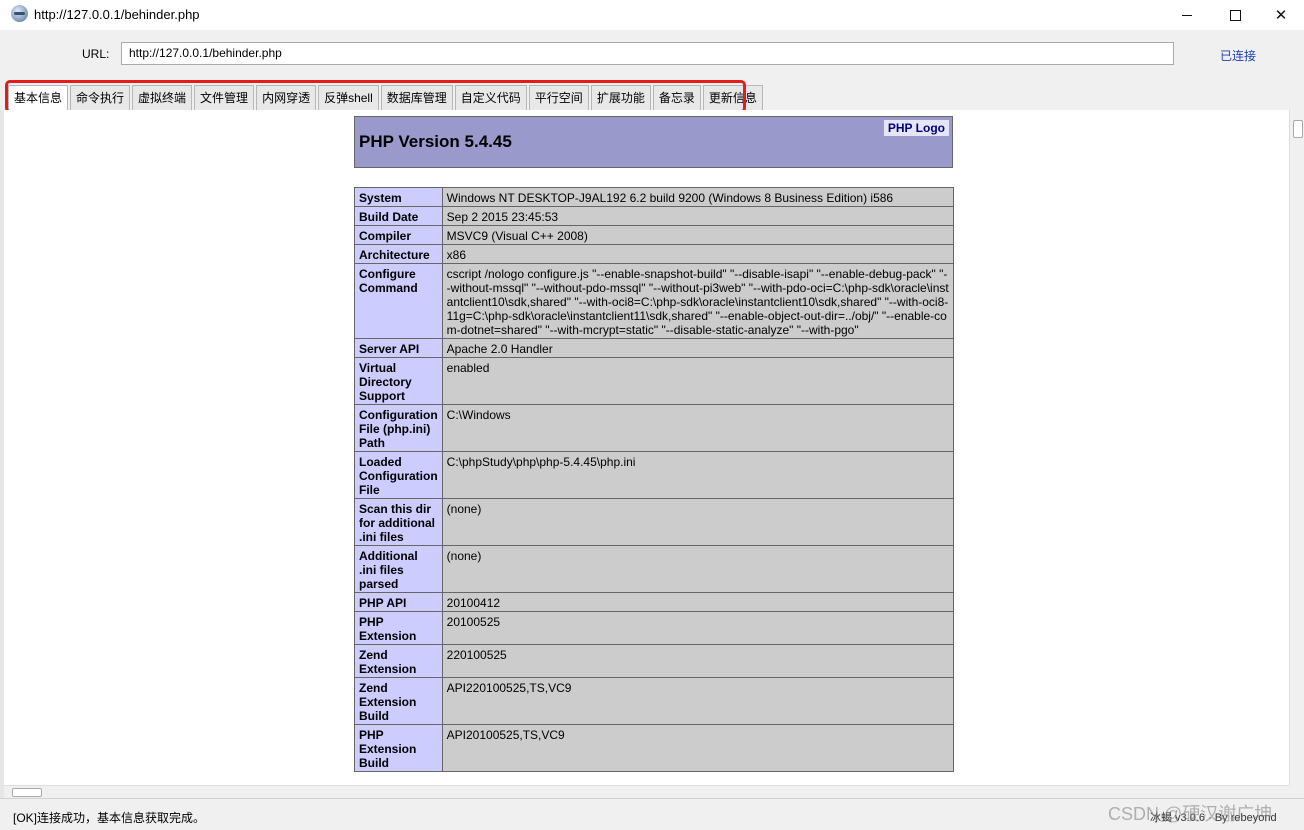 This screenshot has width=1304, height=830. What do you see at coordinates (96, 54) in the screenshot?
I see `url-label: URL:` at bounding box center [96, 54].